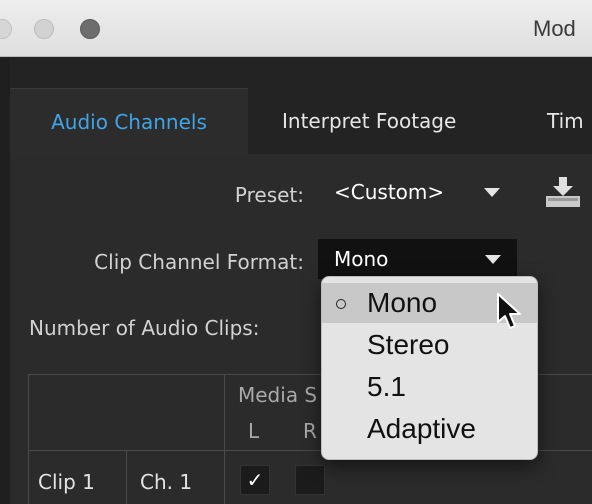  Describe the element at coordinates (408, 344) in the screenshot. I see `menu-item-label: Stereo` at that location.